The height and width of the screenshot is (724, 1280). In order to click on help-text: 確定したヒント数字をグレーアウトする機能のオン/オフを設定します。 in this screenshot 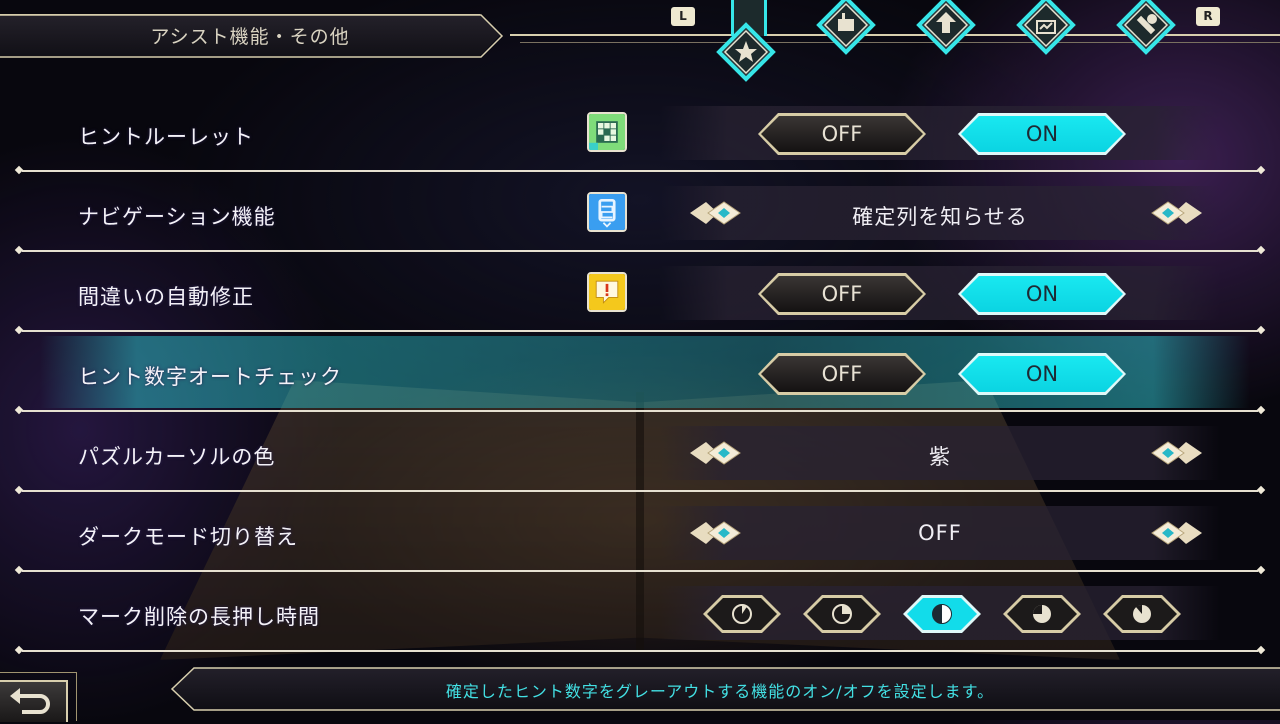, I will do `click(720, 691)`.